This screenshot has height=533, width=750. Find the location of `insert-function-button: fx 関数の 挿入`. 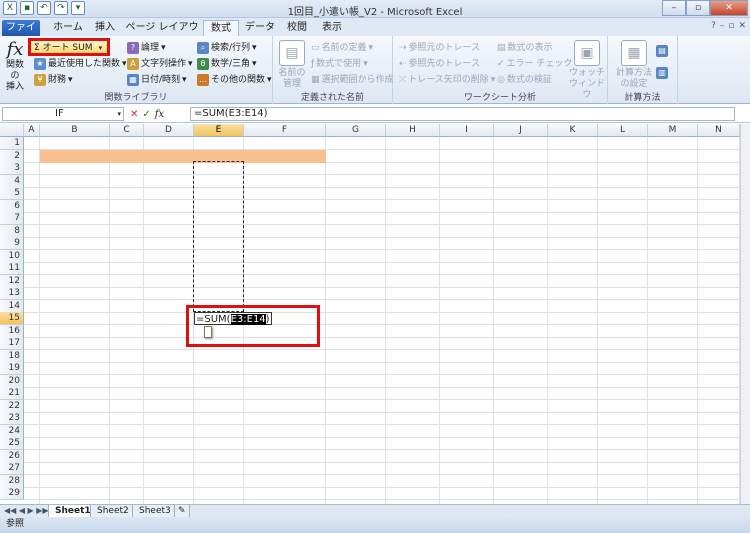

insert-function-button: fx 関数の 挿入 is located at coordinates (15, 66).